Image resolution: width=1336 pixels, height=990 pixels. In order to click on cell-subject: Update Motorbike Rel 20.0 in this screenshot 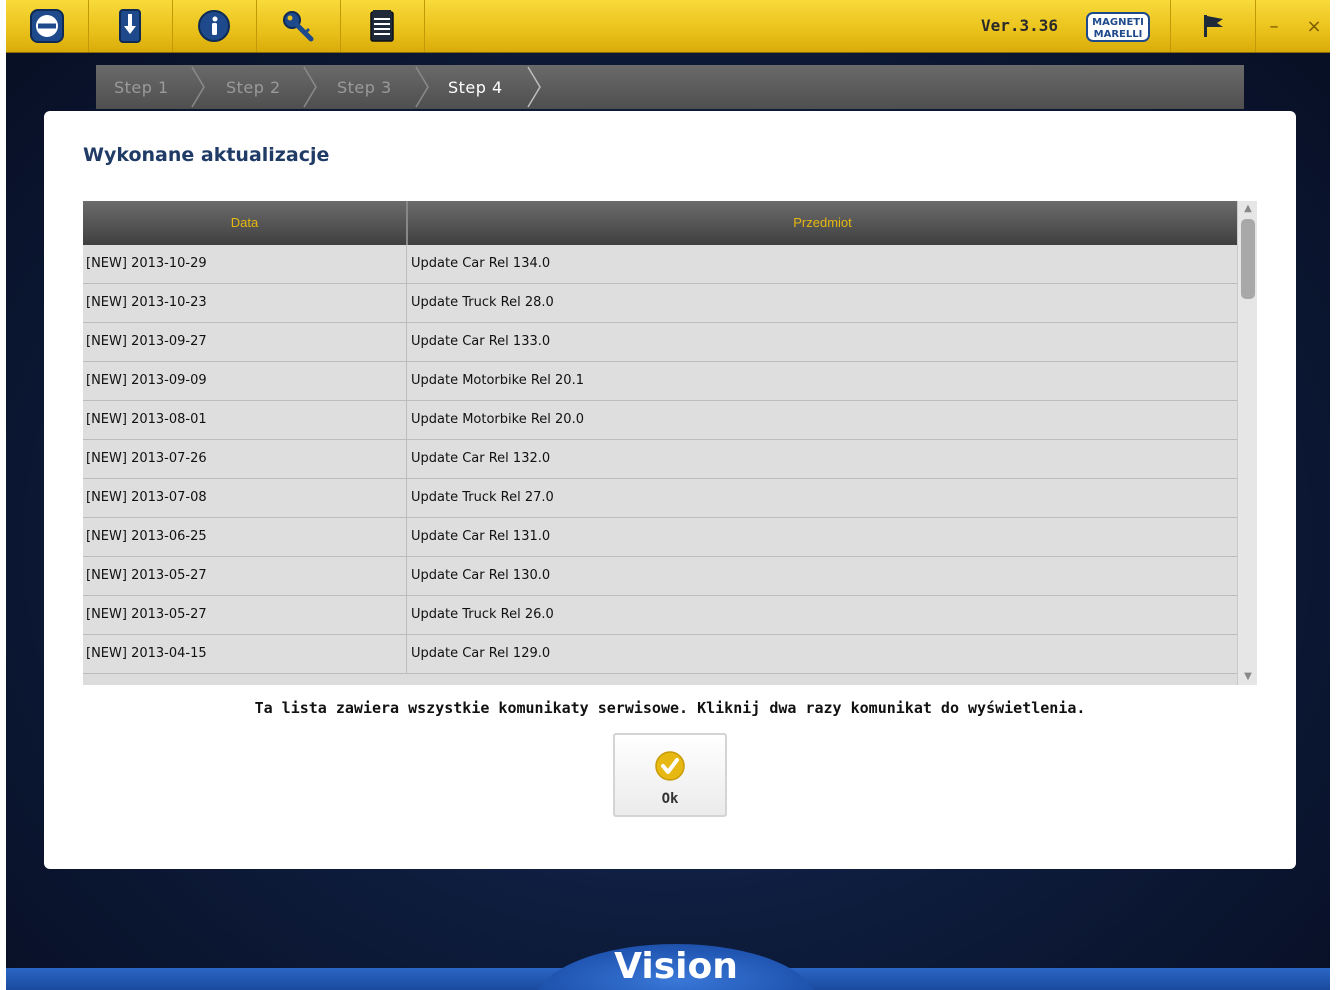, I will do `click(497, 419)`.